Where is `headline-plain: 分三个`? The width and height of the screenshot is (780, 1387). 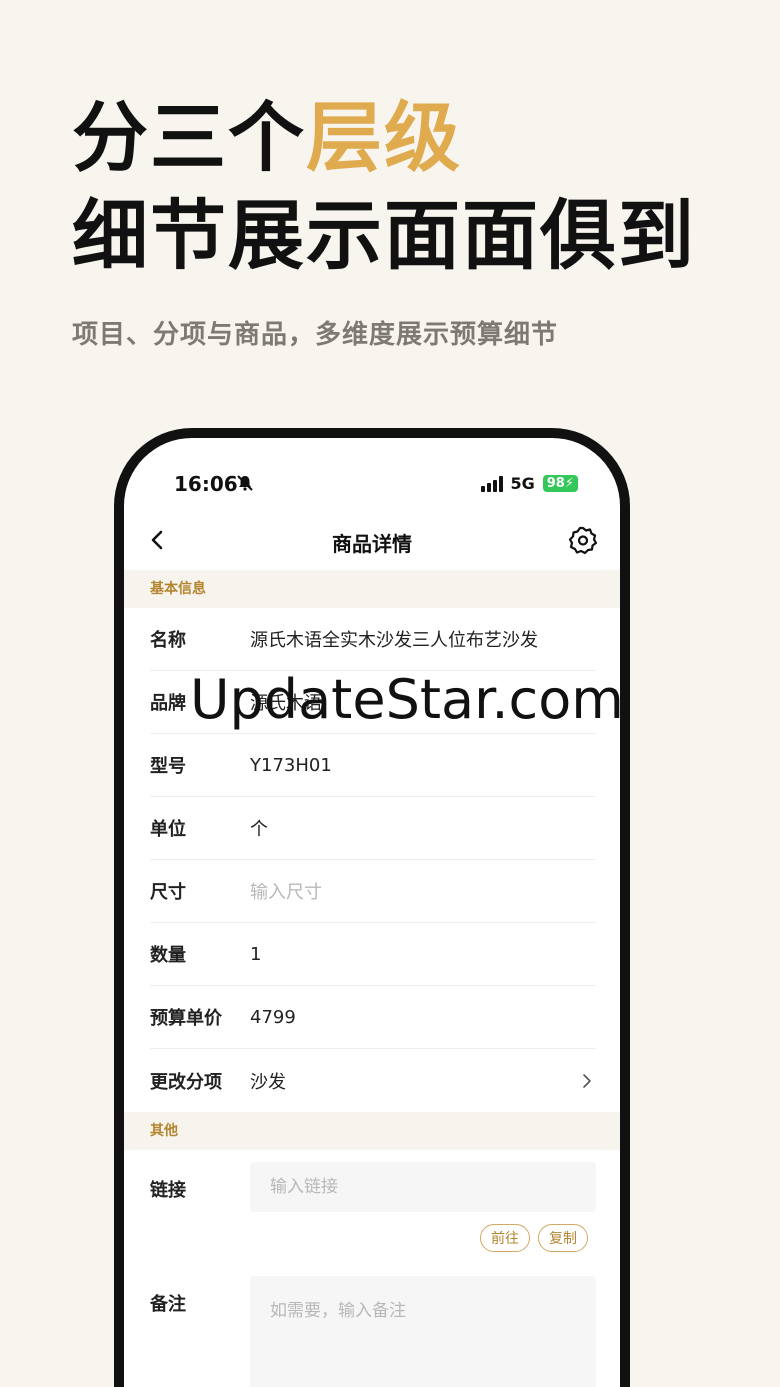 headline-plain: 分三个 is located at coordinates (189, 137).